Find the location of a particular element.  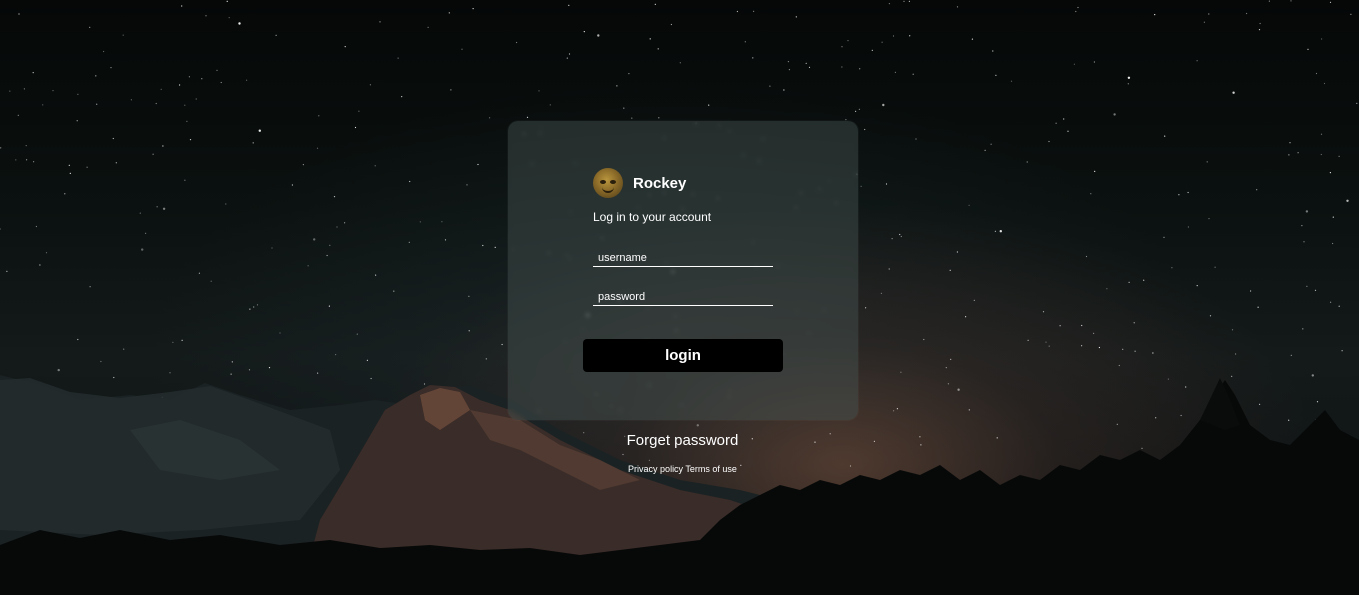

footer-links: Privacy policy Terms of use is located at coordinates (679, 469).